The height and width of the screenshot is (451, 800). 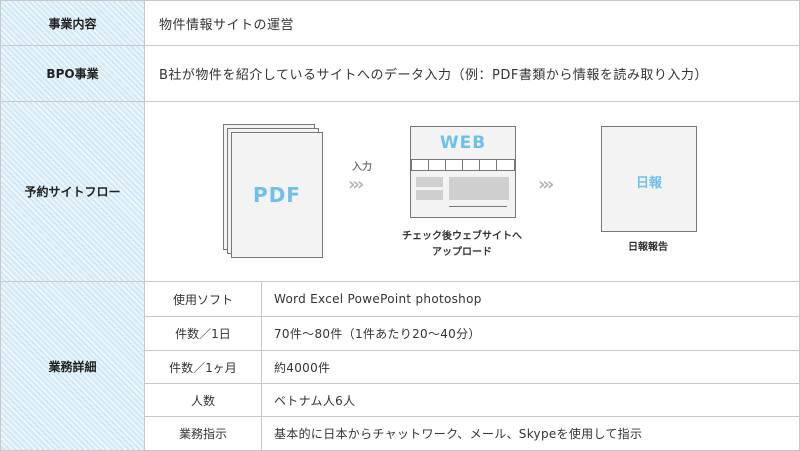 What do you see at coordinates (315, 400) in the screenshot?
I see `detail-value: ベトナム人6人` at bounding box center [315, 400].